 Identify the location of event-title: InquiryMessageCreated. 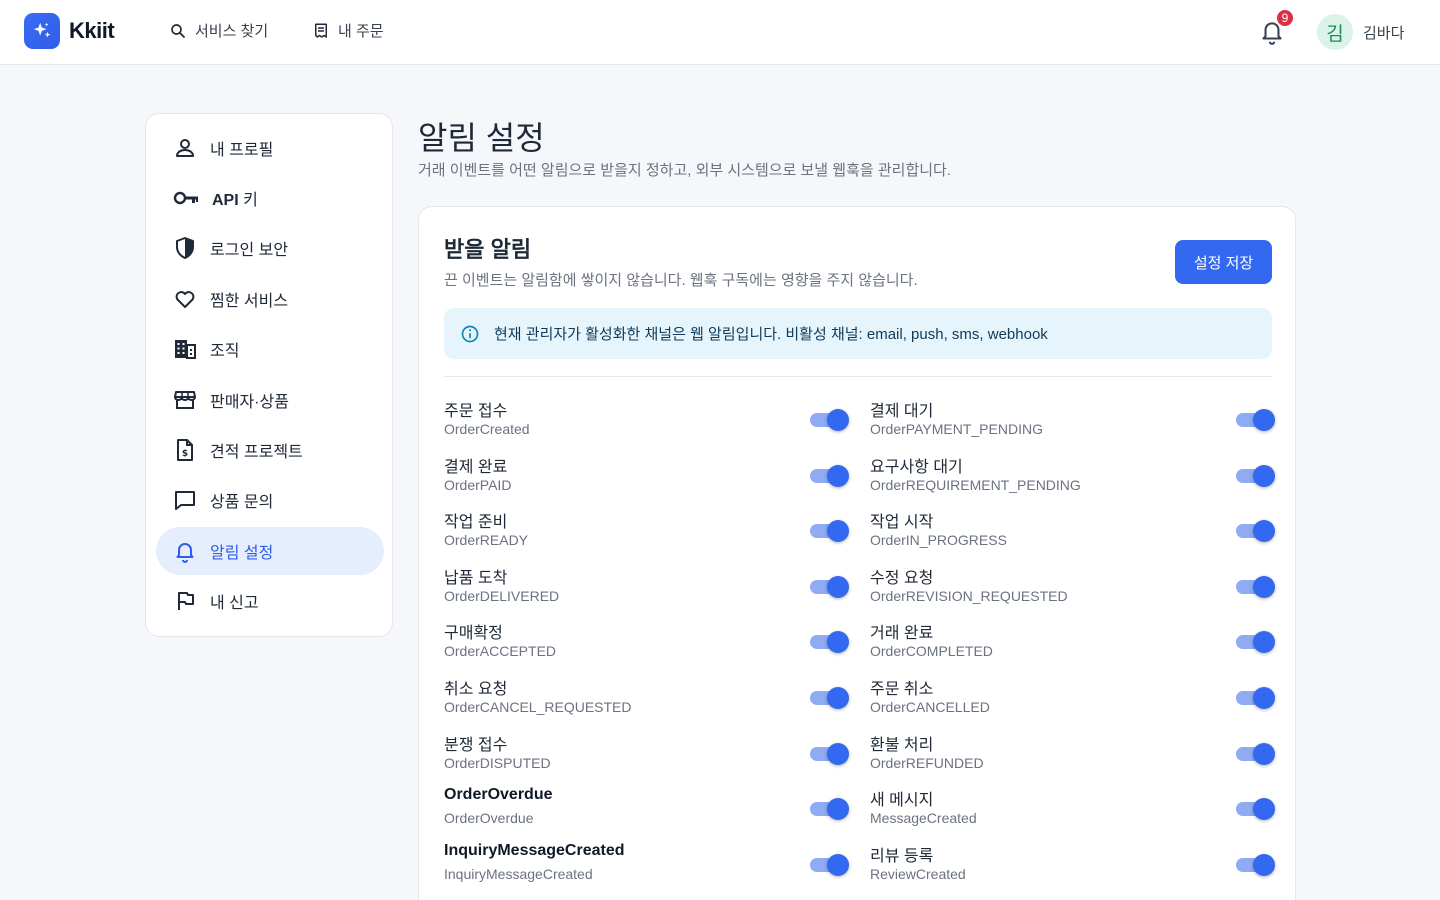
(534, 850).